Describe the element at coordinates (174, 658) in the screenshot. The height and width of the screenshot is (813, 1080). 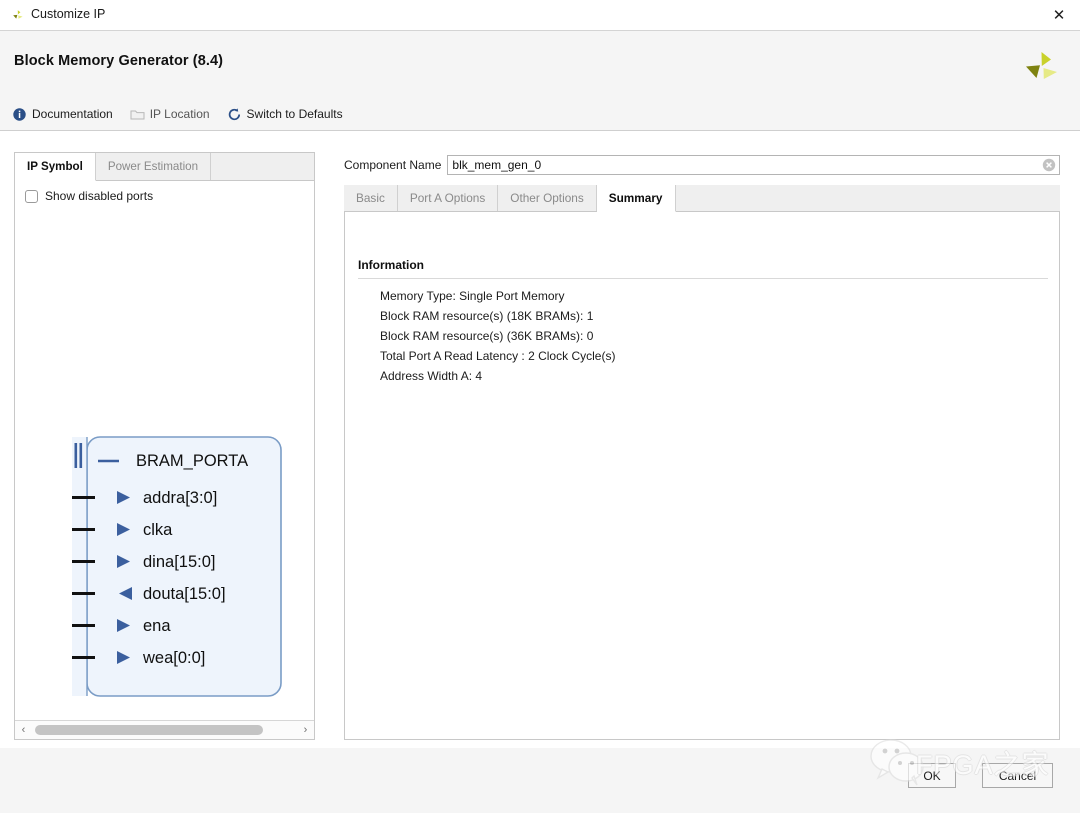
I see `symbol-port-wea: wea[0:0]` at that location.